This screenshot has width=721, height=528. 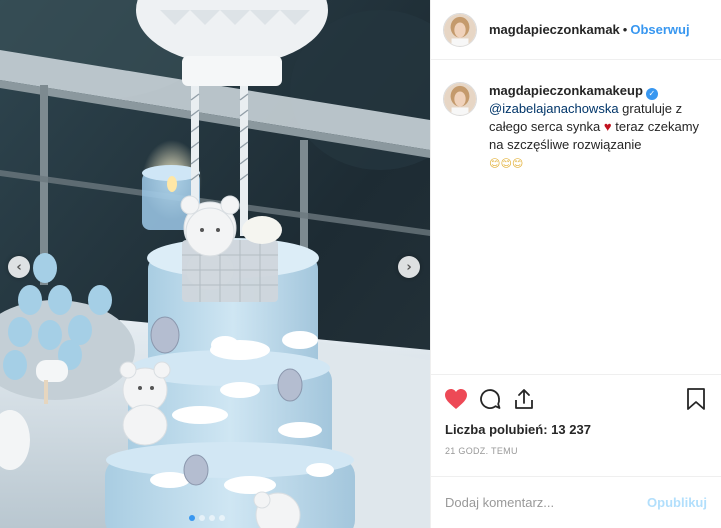 I want to click on bookmark-icon, so click(x=696, y=399).